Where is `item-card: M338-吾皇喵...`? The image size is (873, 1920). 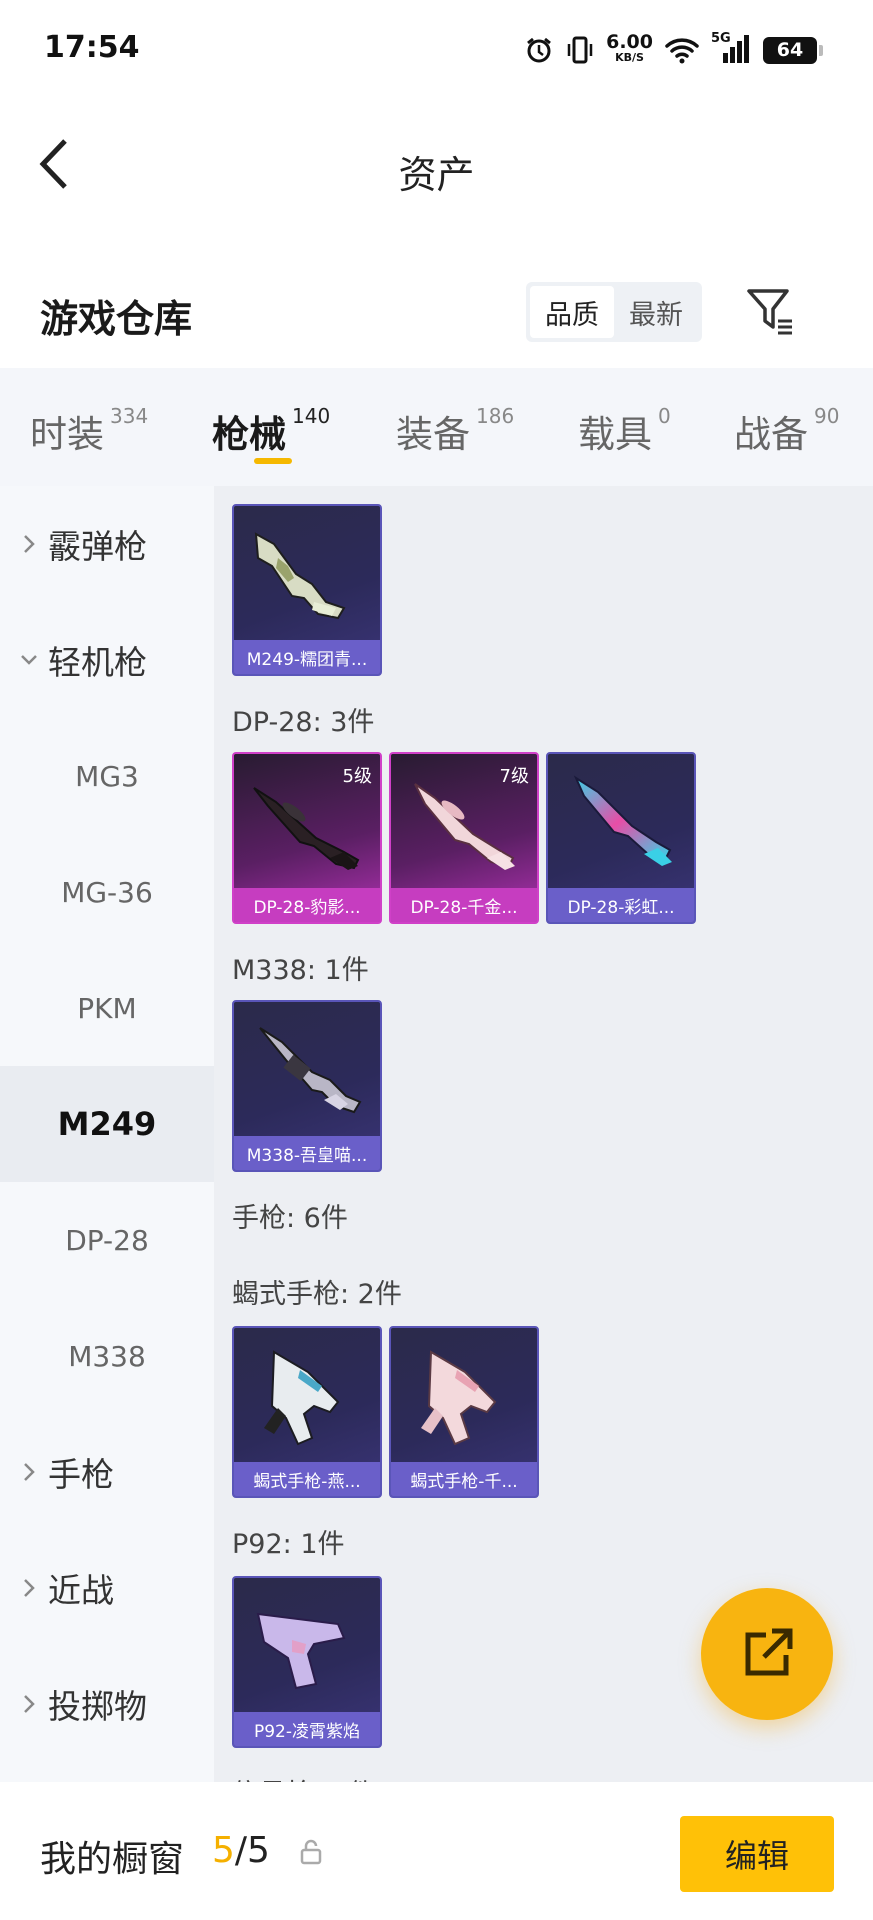 item-card: M338-吾皇喵... is located at coordinates (307, 1086).